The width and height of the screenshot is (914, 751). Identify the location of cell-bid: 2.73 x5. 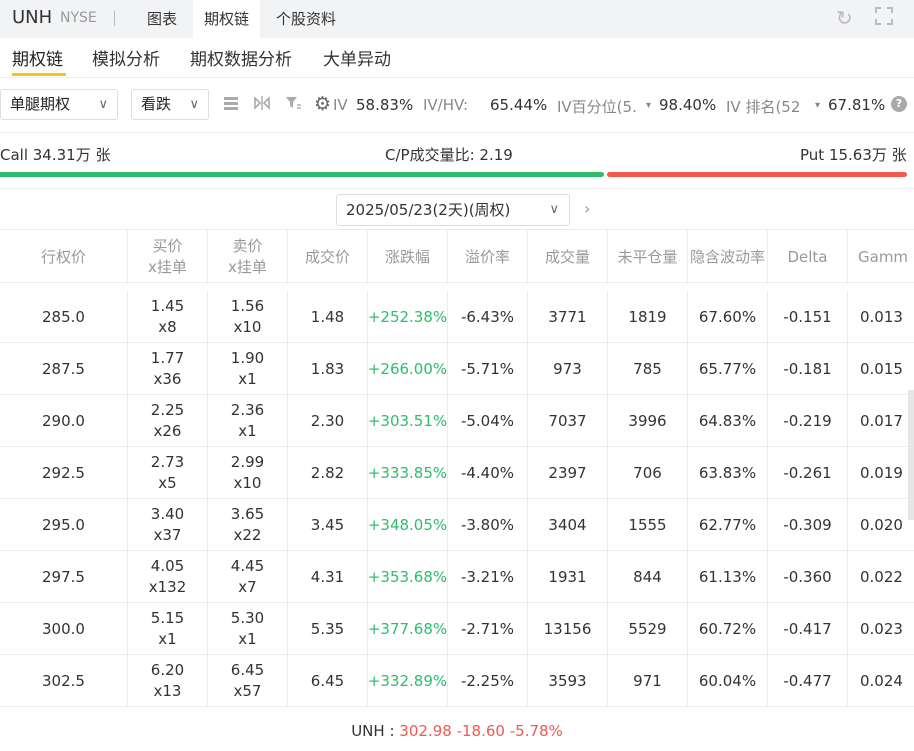
(168, 473).